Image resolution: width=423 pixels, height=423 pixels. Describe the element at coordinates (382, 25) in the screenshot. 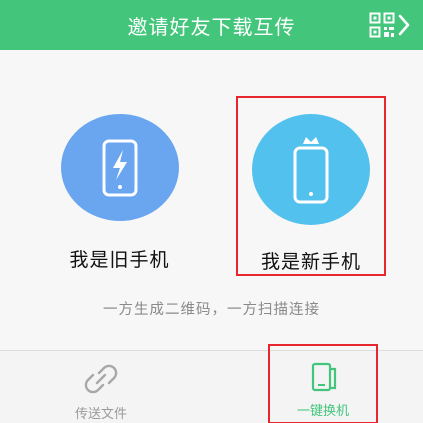

I see `qr-code-icon` at that location.